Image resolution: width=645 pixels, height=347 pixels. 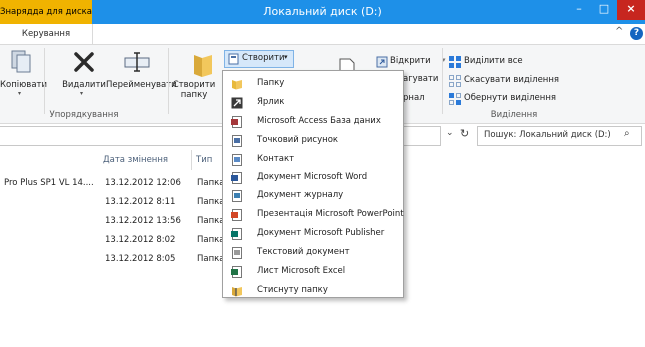 I want to click on column-header-type: Тип, so click(x=204, y=160).